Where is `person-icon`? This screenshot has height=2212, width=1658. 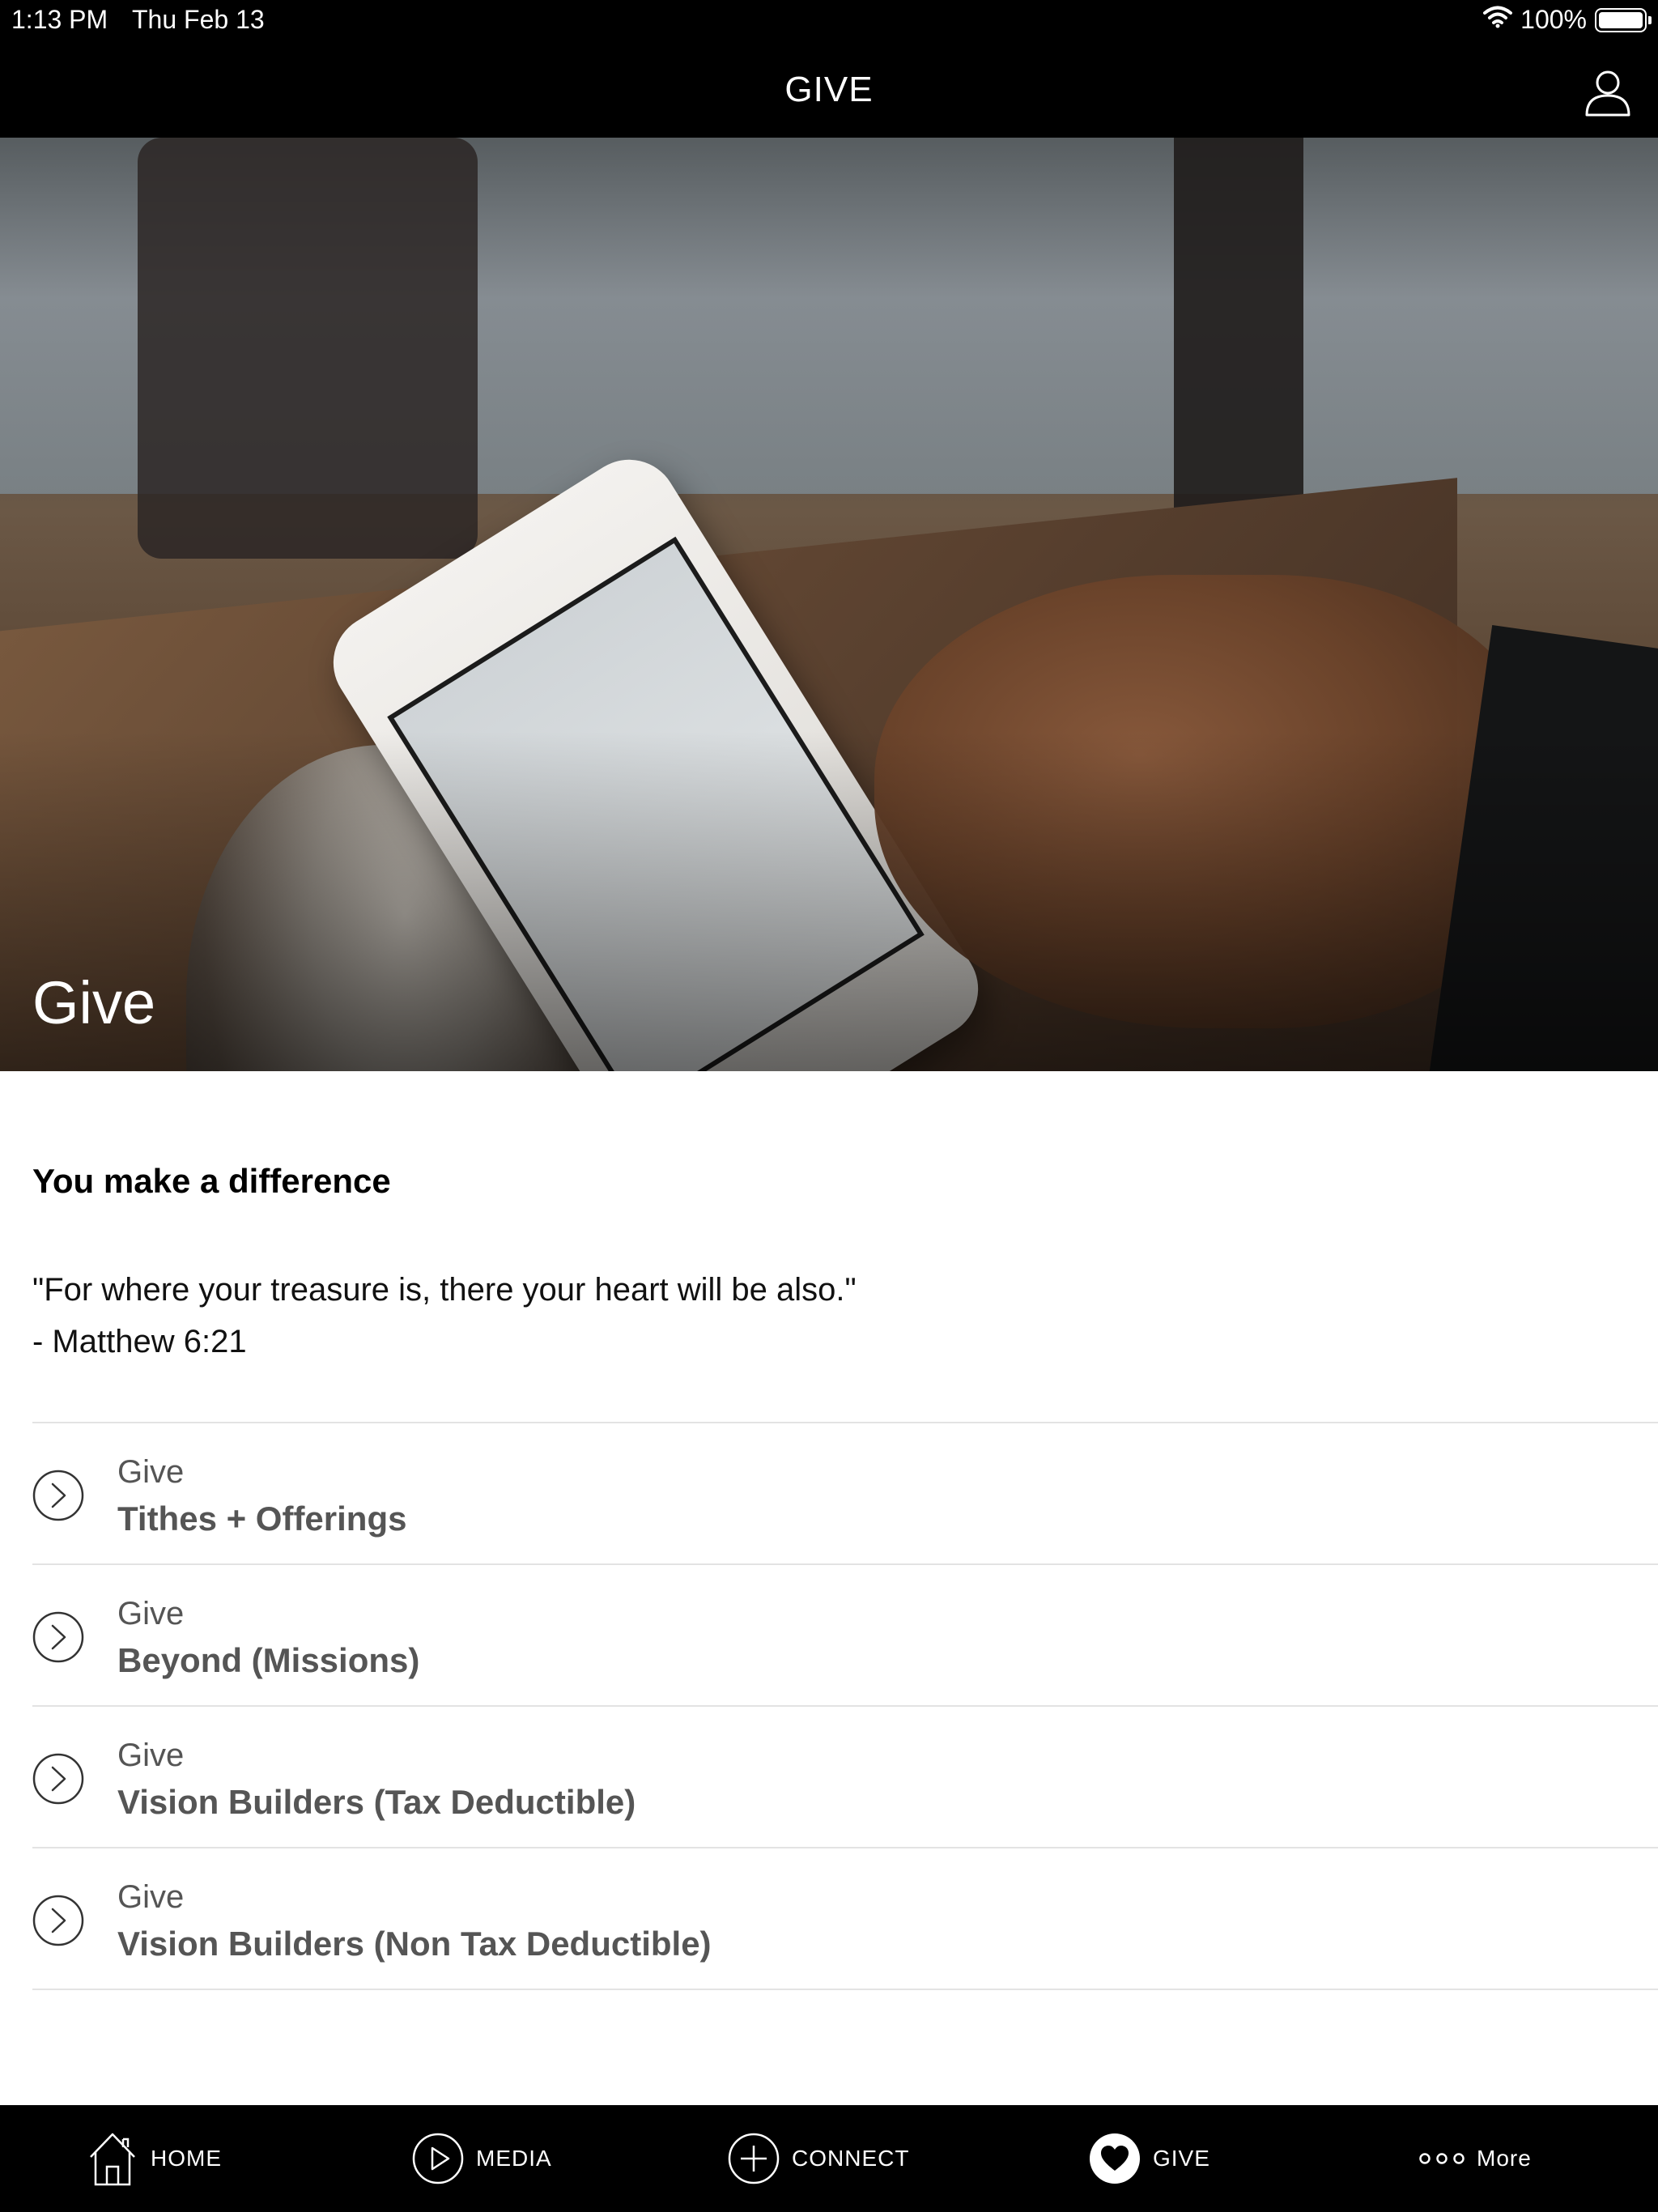
person-icon is located at coordinates (1607, 94).